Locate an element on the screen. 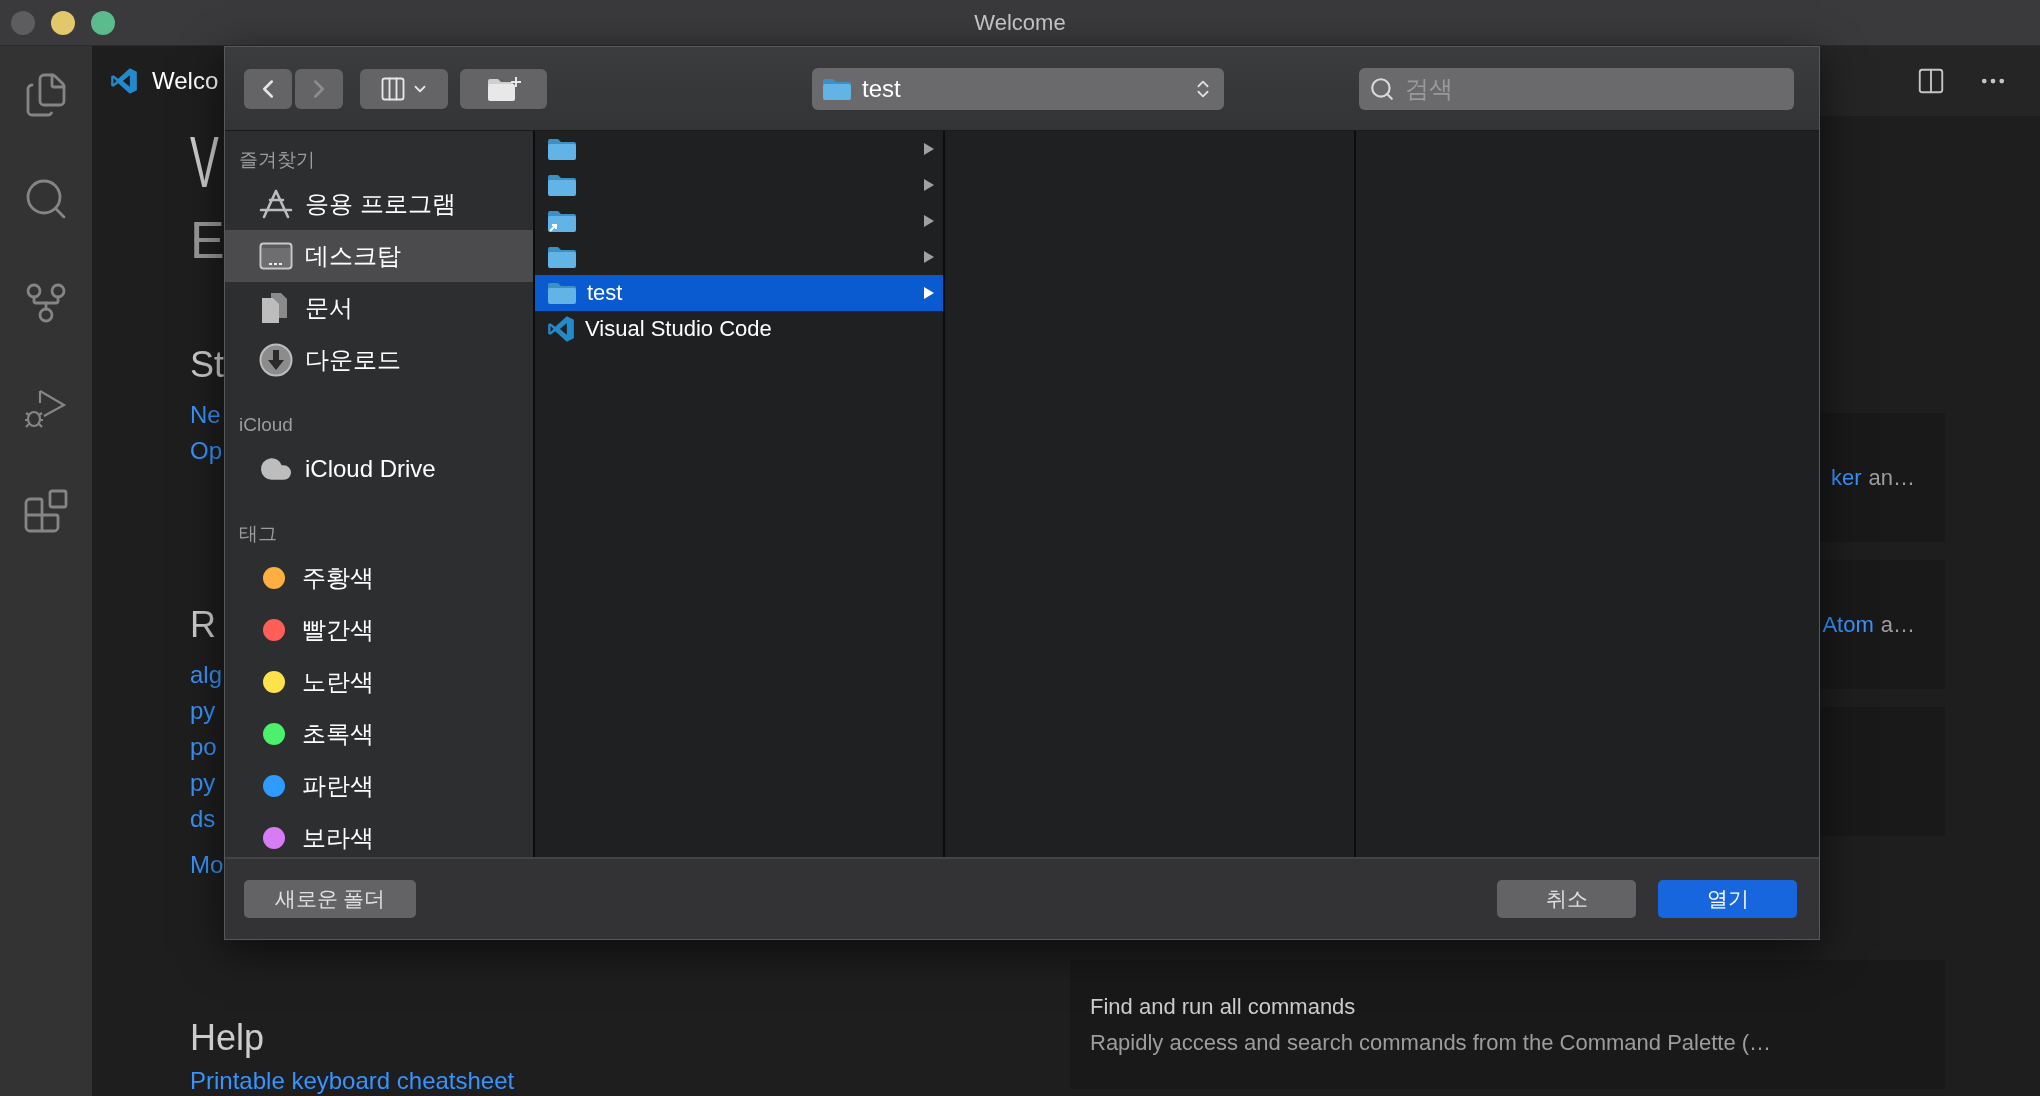 This screenshot has height=1096, width=2040. folder-plus-icon is located at coordinates (503, 88).